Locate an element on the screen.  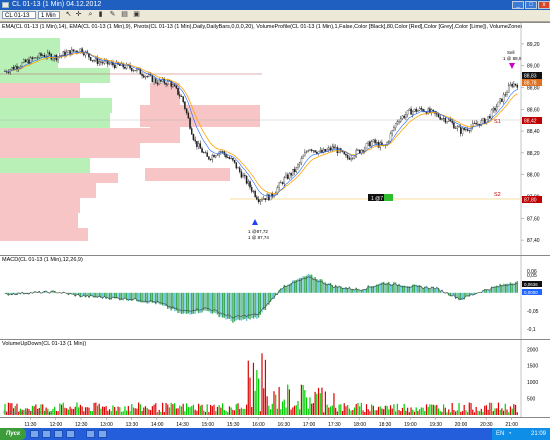
properties-icon: ▤ is located at coordinates (124, 15).